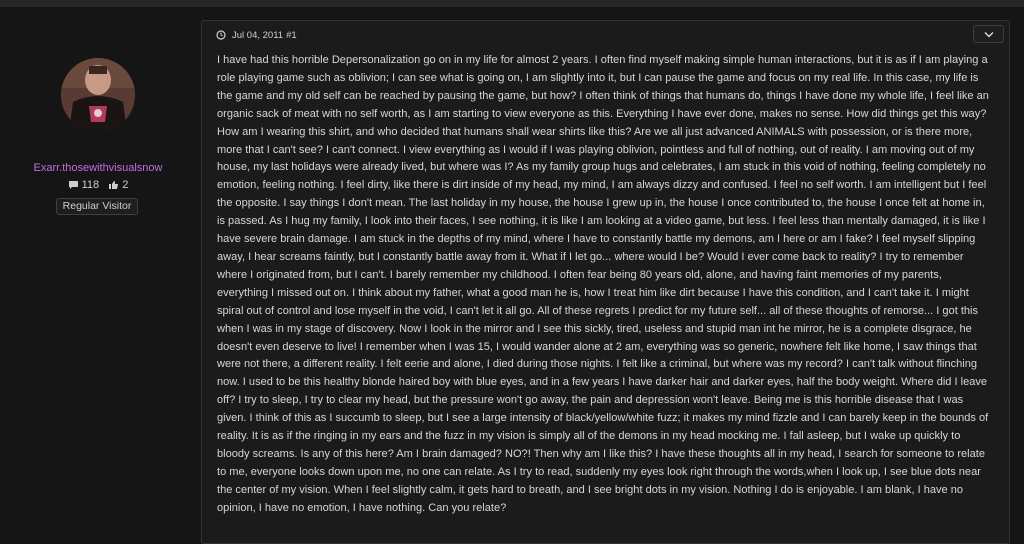  What do you see at coordinates (125, 185) in the screenshot?
I see `likes-count: 2` at bounding box center [125, 185].